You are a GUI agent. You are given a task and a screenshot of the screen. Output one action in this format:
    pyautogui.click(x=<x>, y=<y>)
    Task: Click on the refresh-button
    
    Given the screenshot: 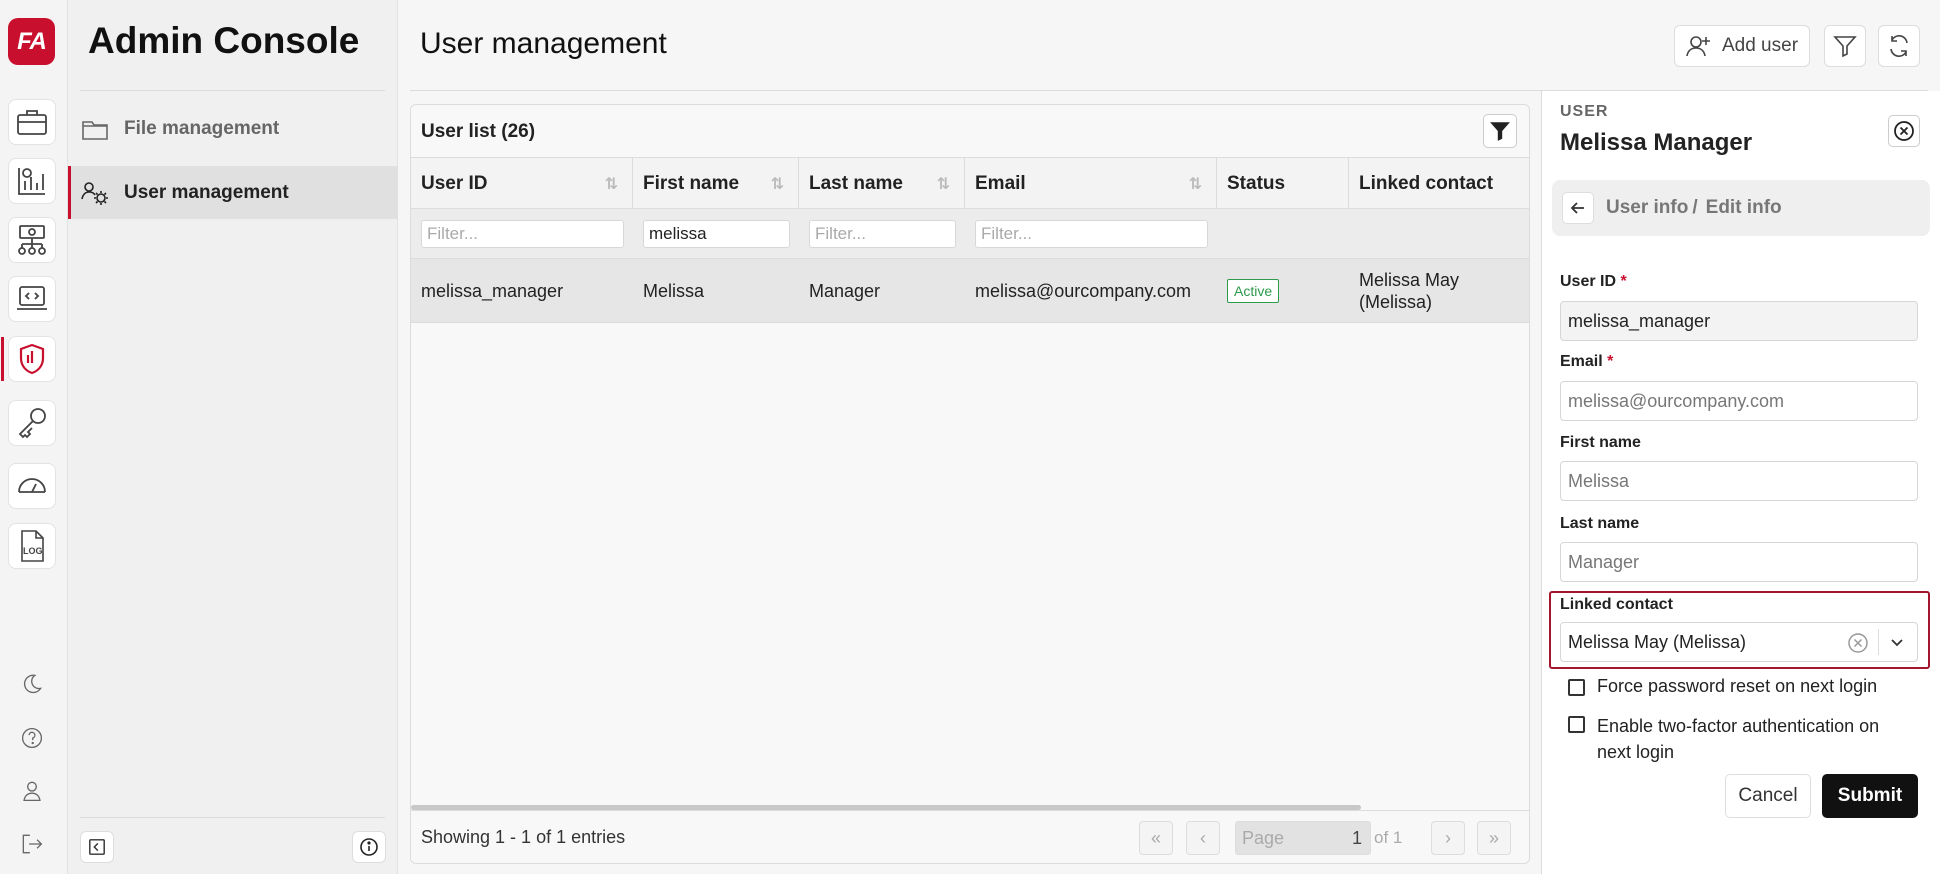 What is the action you would take?
    pyautogui.click(x=1899, y=46)
    